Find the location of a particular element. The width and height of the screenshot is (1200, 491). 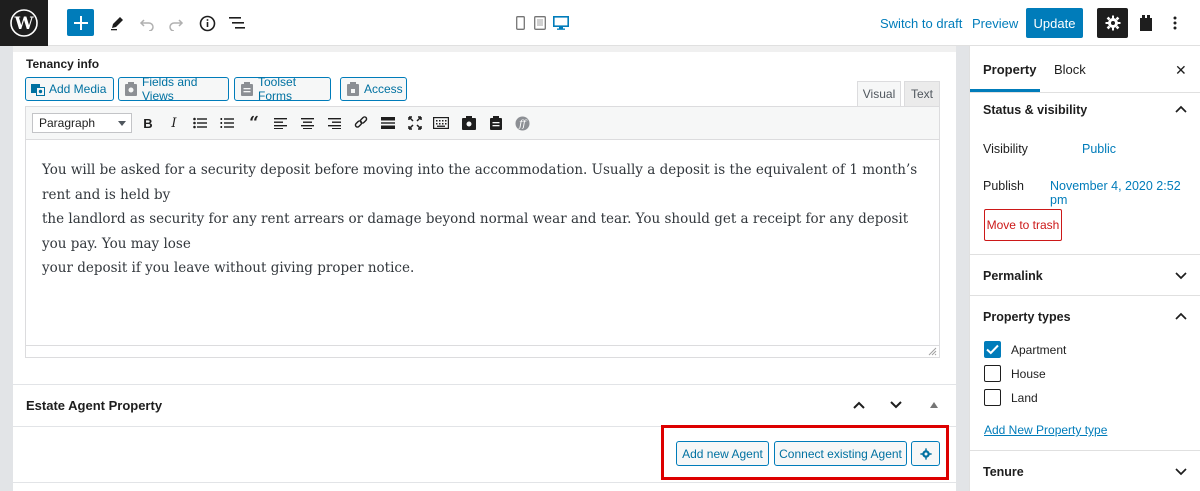

svg-text: W is located at coordinates (23, 24).